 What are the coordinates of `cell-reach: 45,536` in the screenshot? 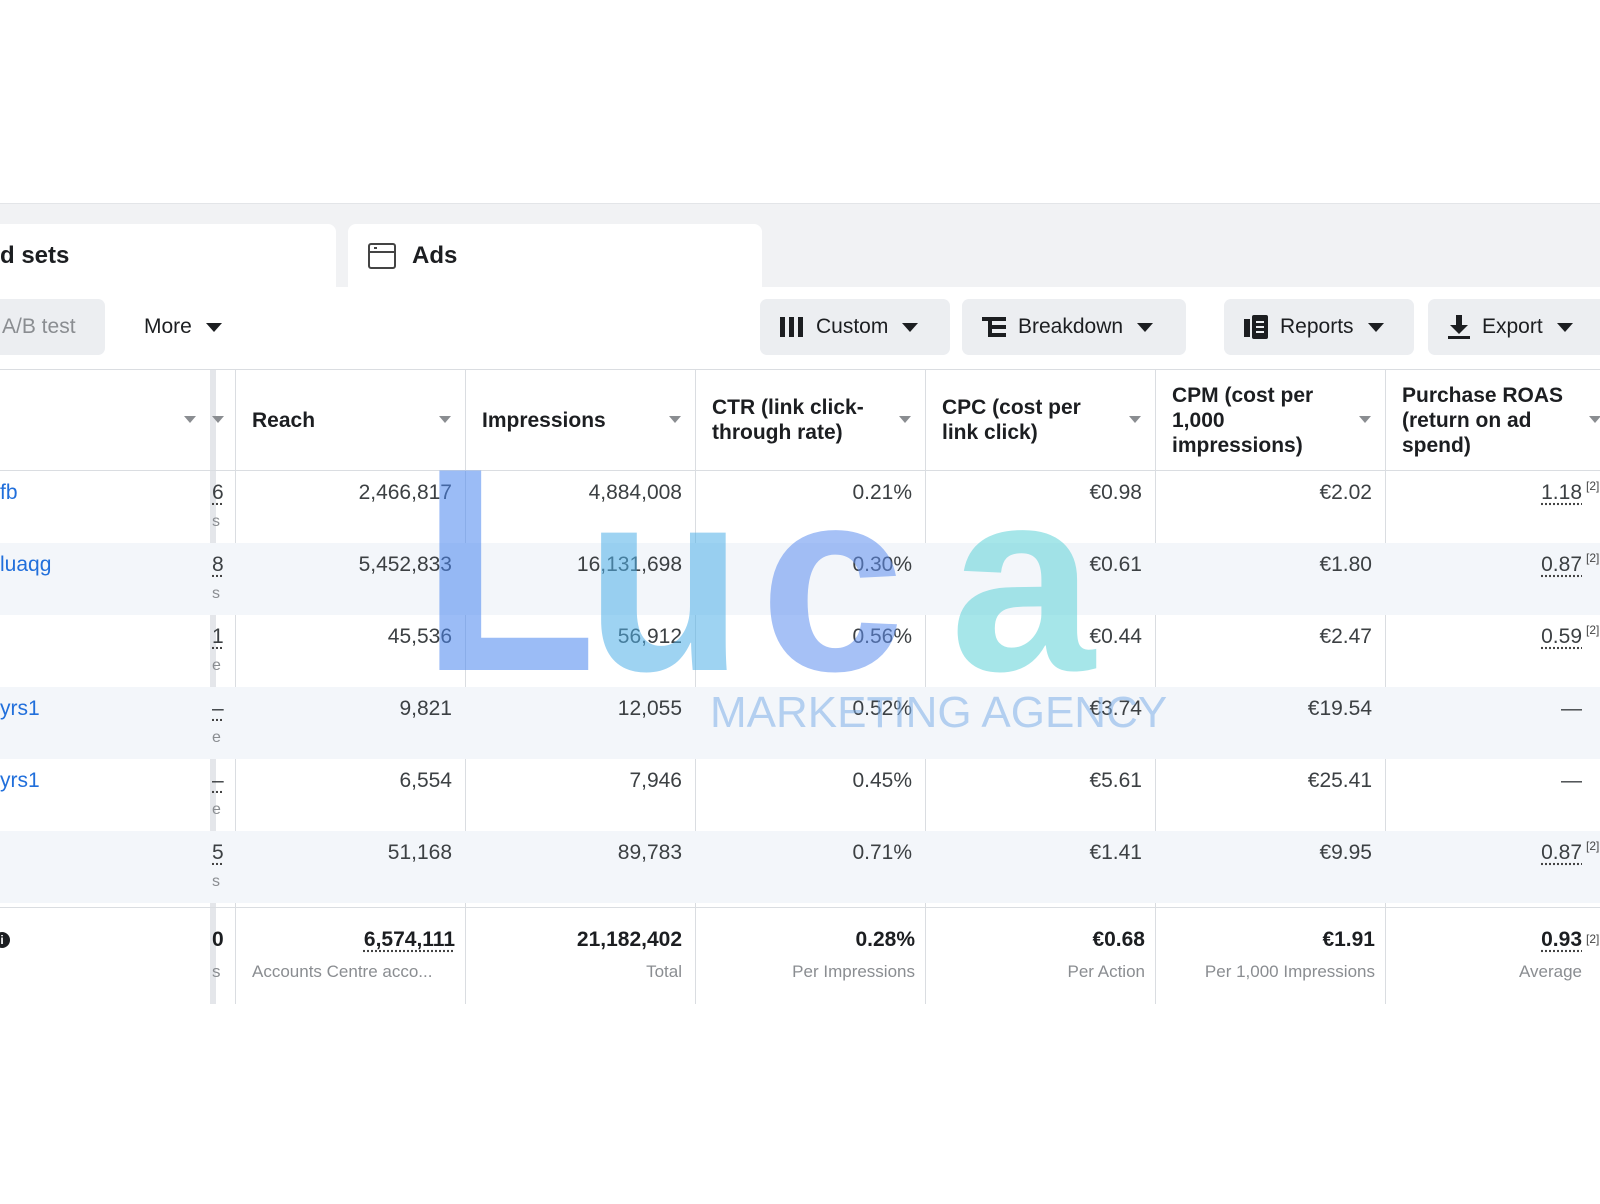 It's located at (419, 636).